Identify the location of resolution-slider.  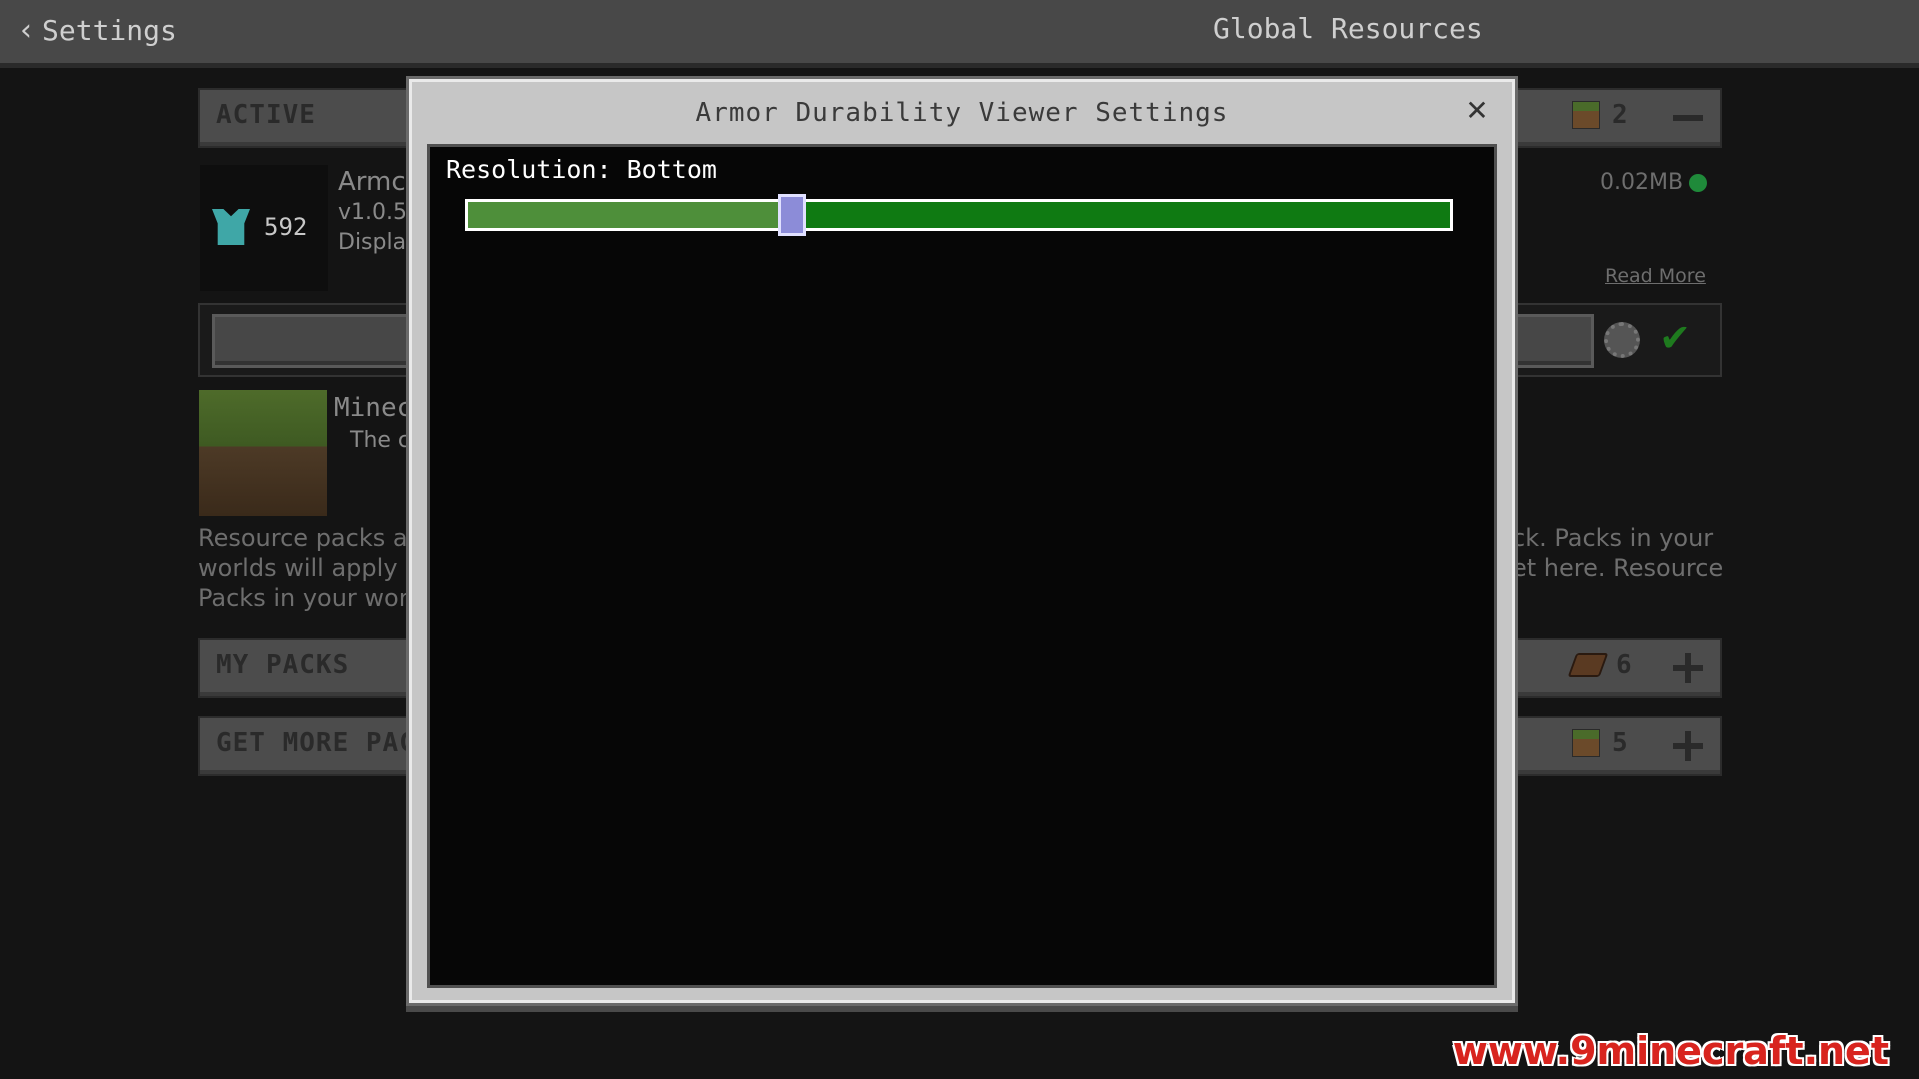
(959, 215).